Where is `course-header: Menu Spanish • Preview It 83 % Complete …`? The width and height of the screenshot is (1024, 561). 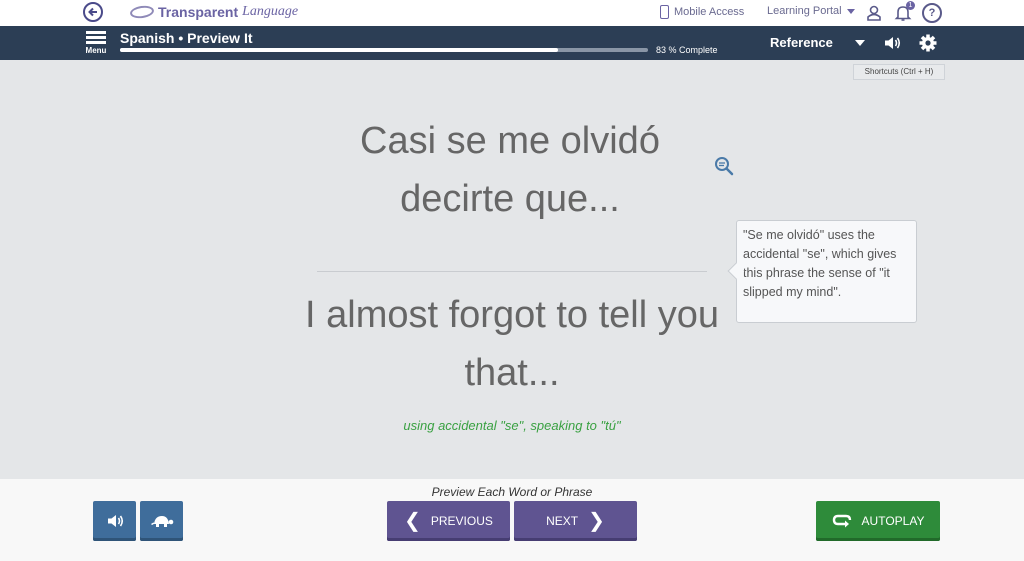
course-header: Menu Spanish • Preview It 83 % Complete … is located at coordinates (512, 43).